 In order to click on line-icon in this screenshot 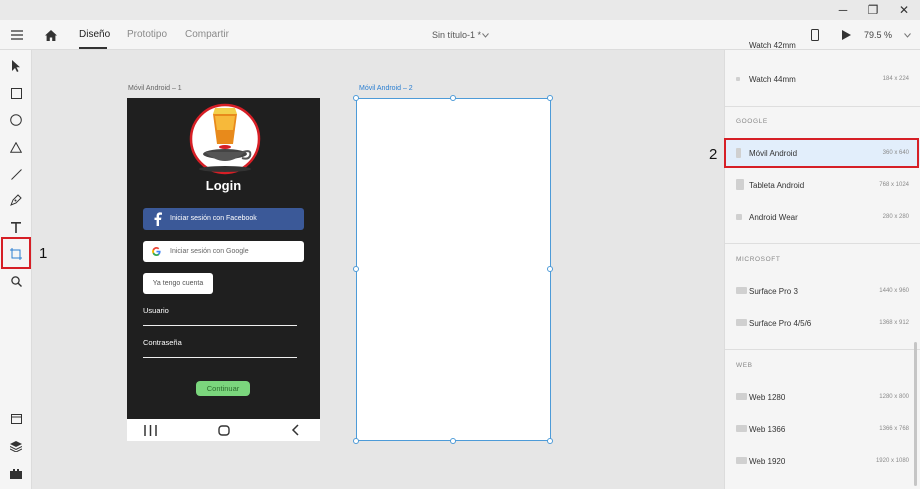, I will do `click(16, 174)`.